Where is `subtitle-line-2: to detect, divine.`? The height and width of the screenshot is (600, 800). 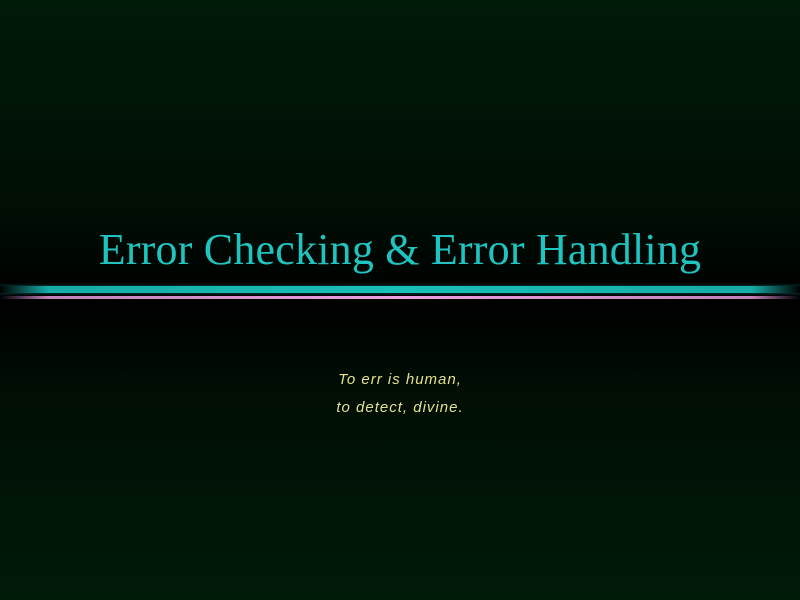
subtitle-line-2: to detect, divine. is located at coordinates (400, 407).